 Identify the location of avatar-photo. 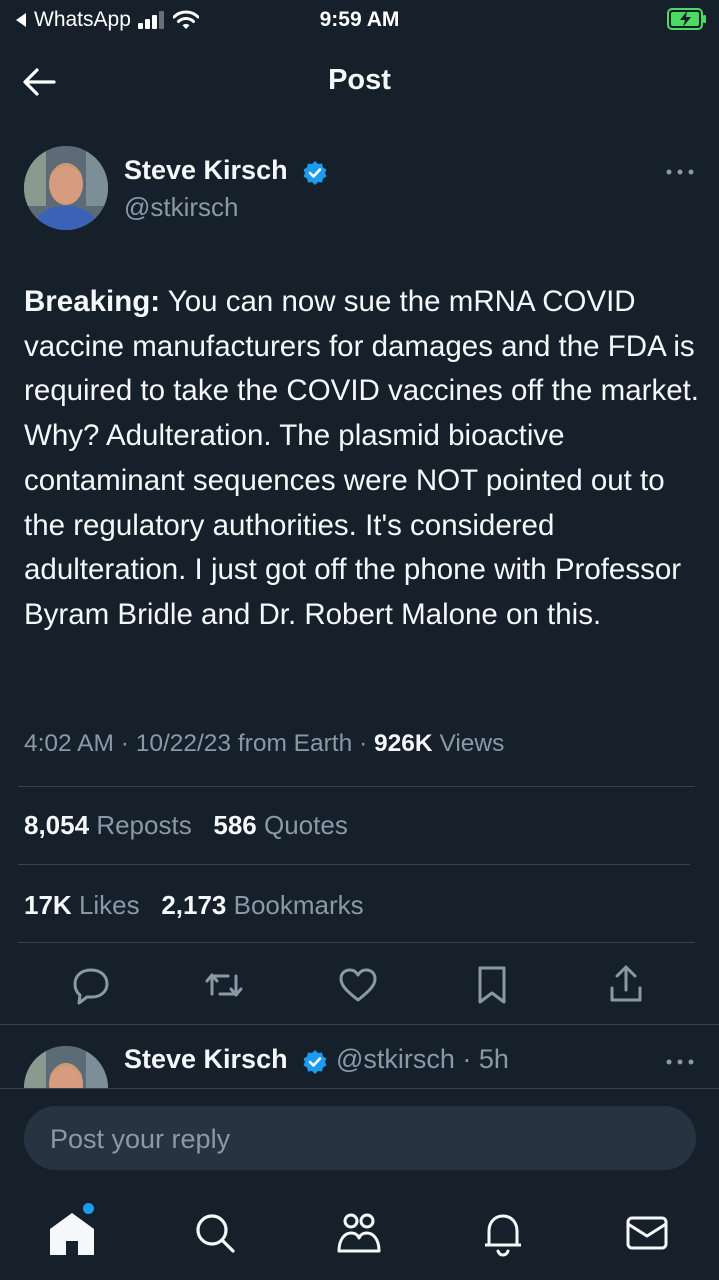
(66, 188).